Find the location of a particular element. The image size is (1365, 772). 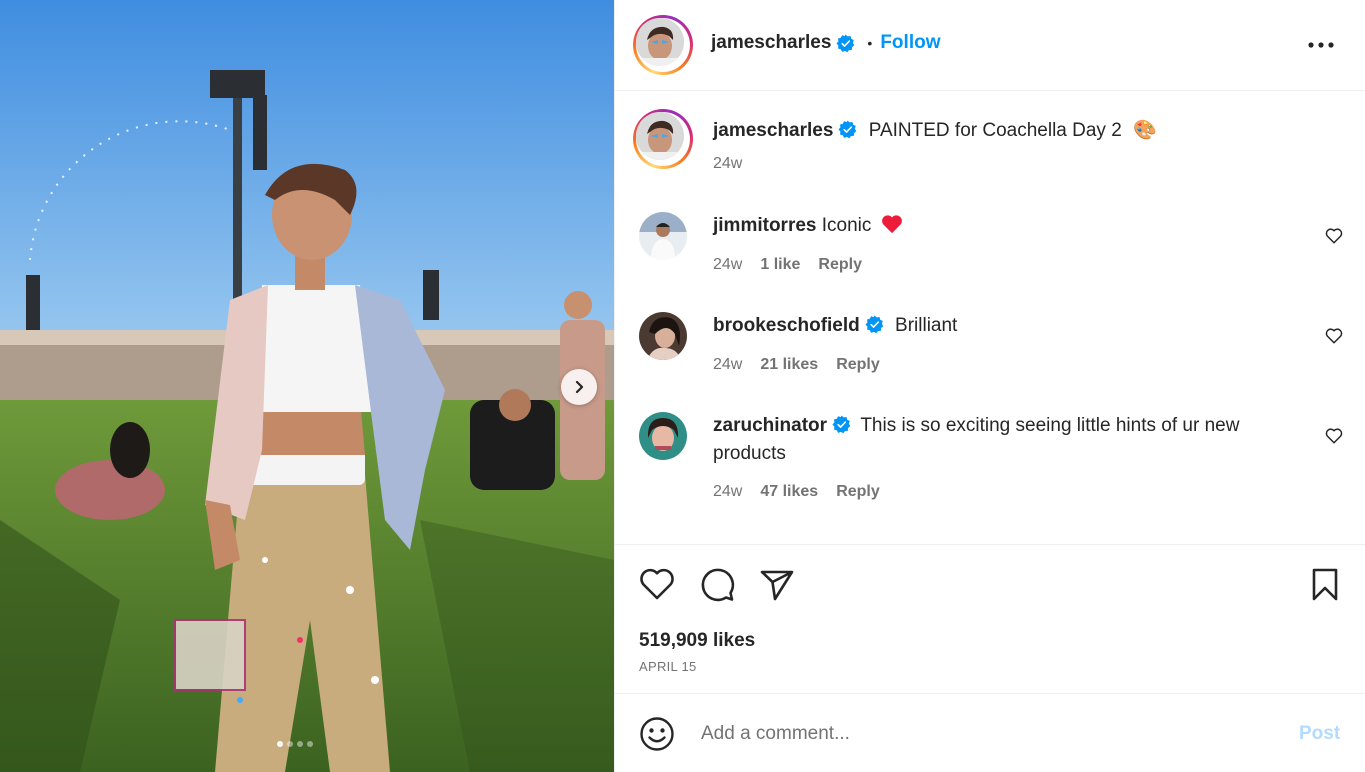

caption-username: jamescharles is located at coordinates (773, 130).